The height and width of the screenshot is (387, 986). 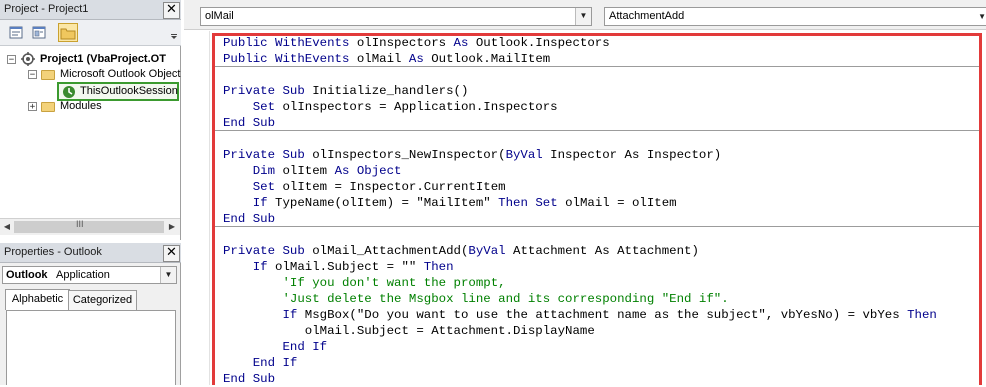 I want to click on code-margin, so click(x=197, y=208).